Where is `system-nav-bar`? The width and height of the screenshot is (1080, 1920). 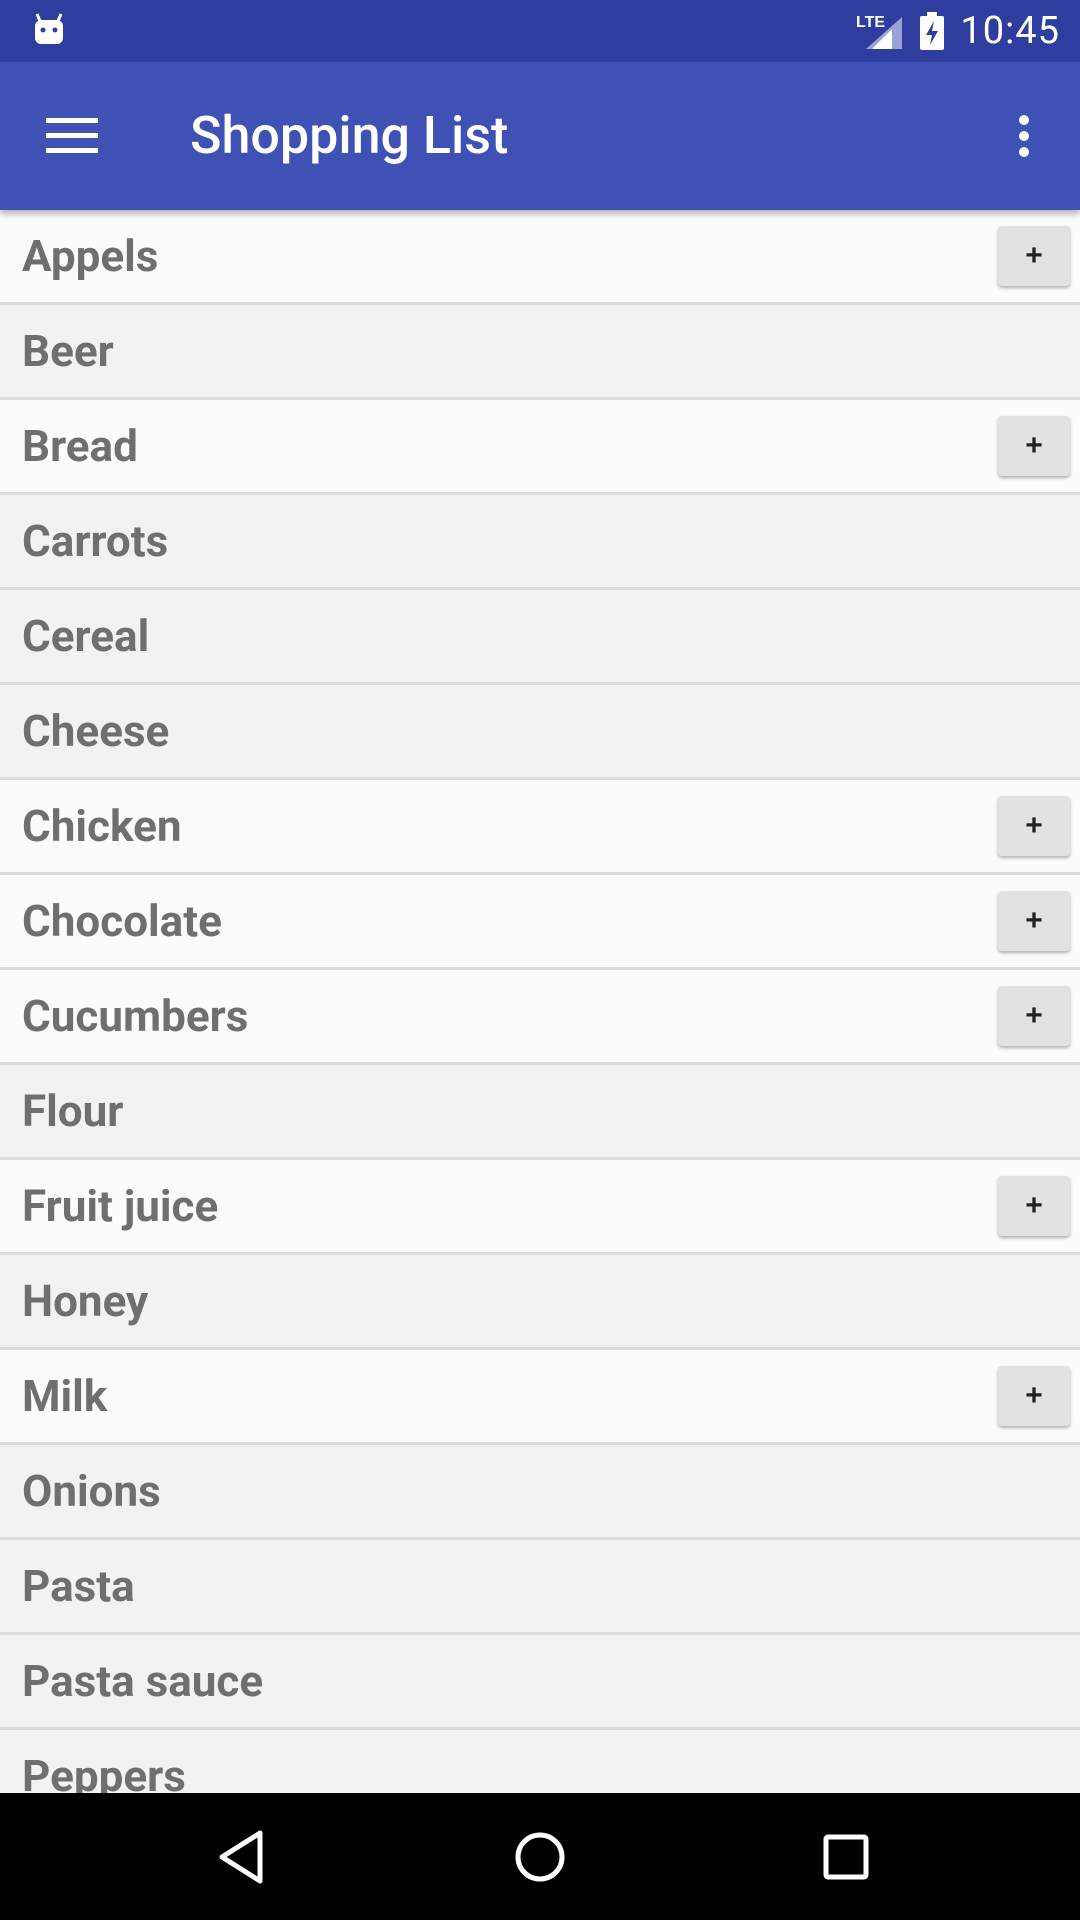 system-nav-bar is located at coordinates (540, 1856).